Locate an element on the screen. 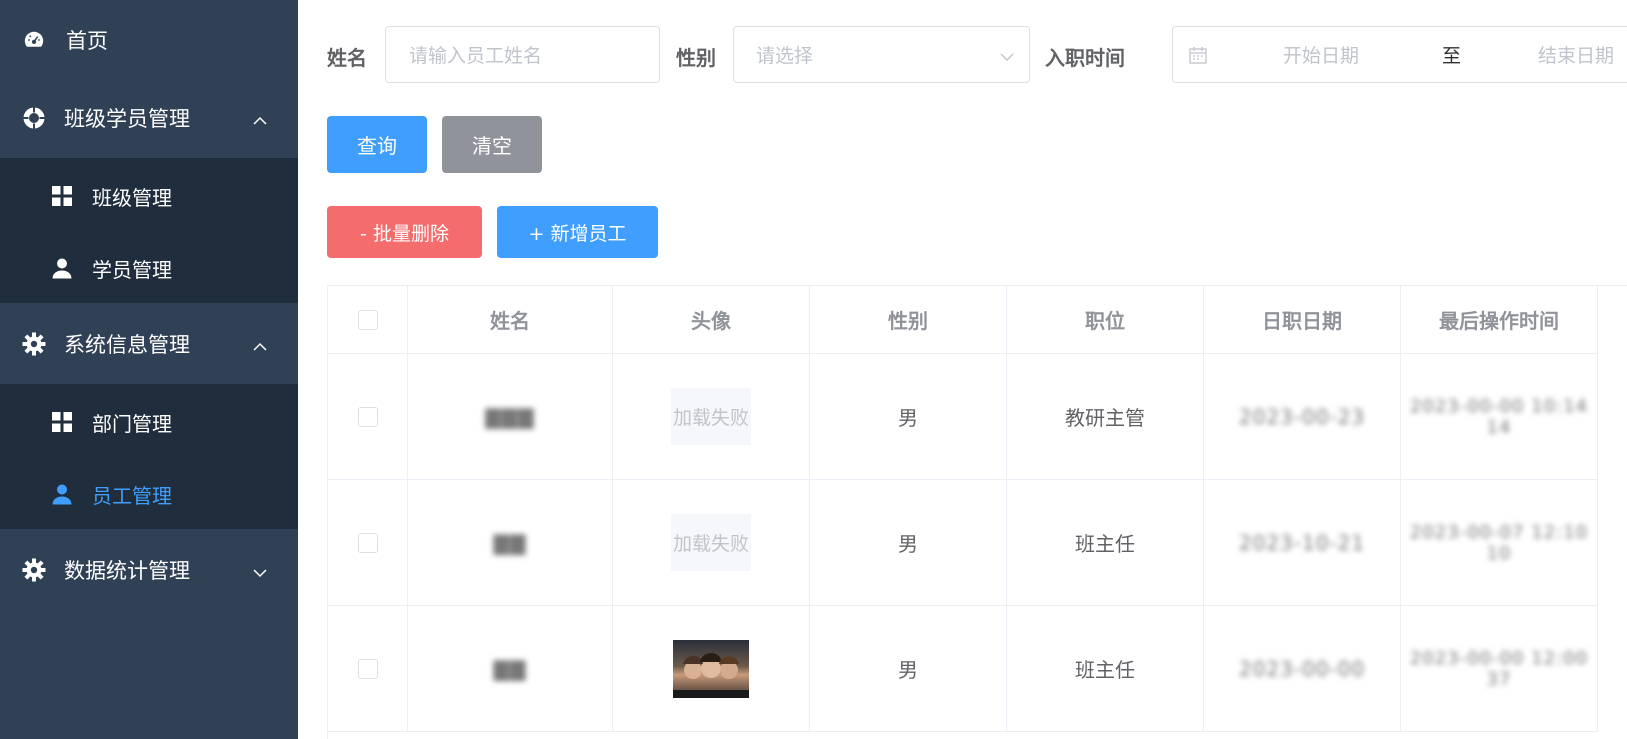 Image resolution: width=1627 pixels, height=739 pixels. add-employee-button: + 新增员工 is located at coordinates (577, 232).